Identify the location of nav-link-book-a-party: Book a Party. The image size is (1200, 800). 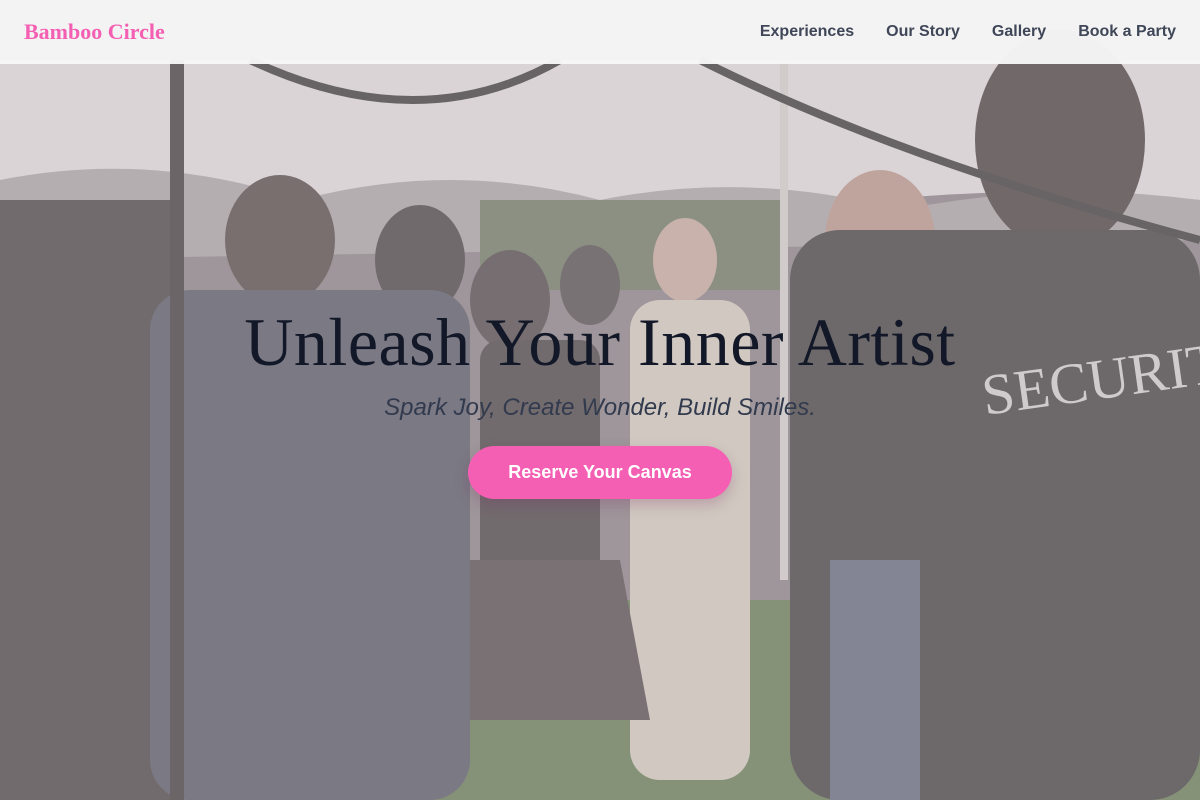
(1127, 32).